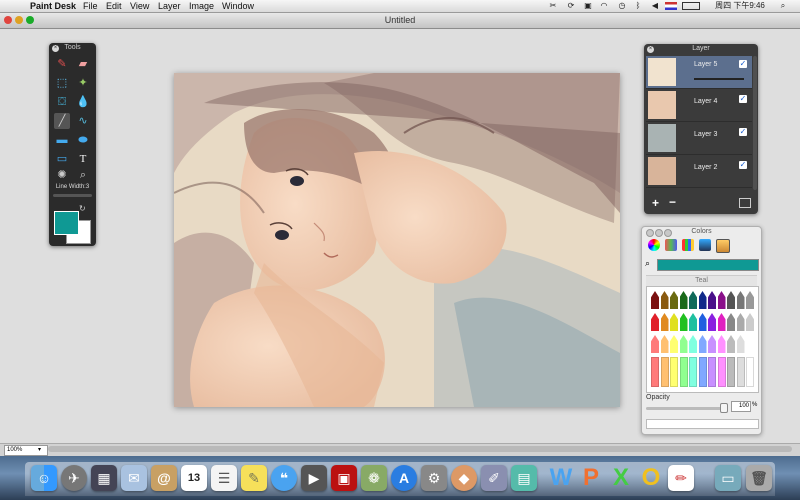 The height and width of the screenshot is (500, 800). What do you see at coordinates (755, 123) in the screenshot?
I see `layer-list-scrollbar` at bounding box center [755, 123].